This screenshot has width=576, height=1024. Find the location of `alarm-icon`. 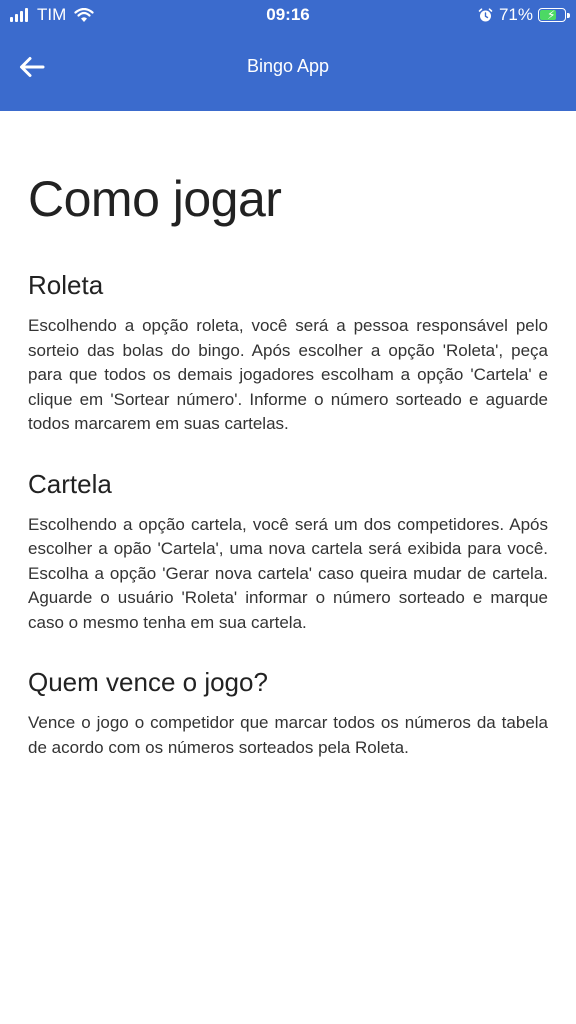

alarm-icon is located at coordinates (485, 14).